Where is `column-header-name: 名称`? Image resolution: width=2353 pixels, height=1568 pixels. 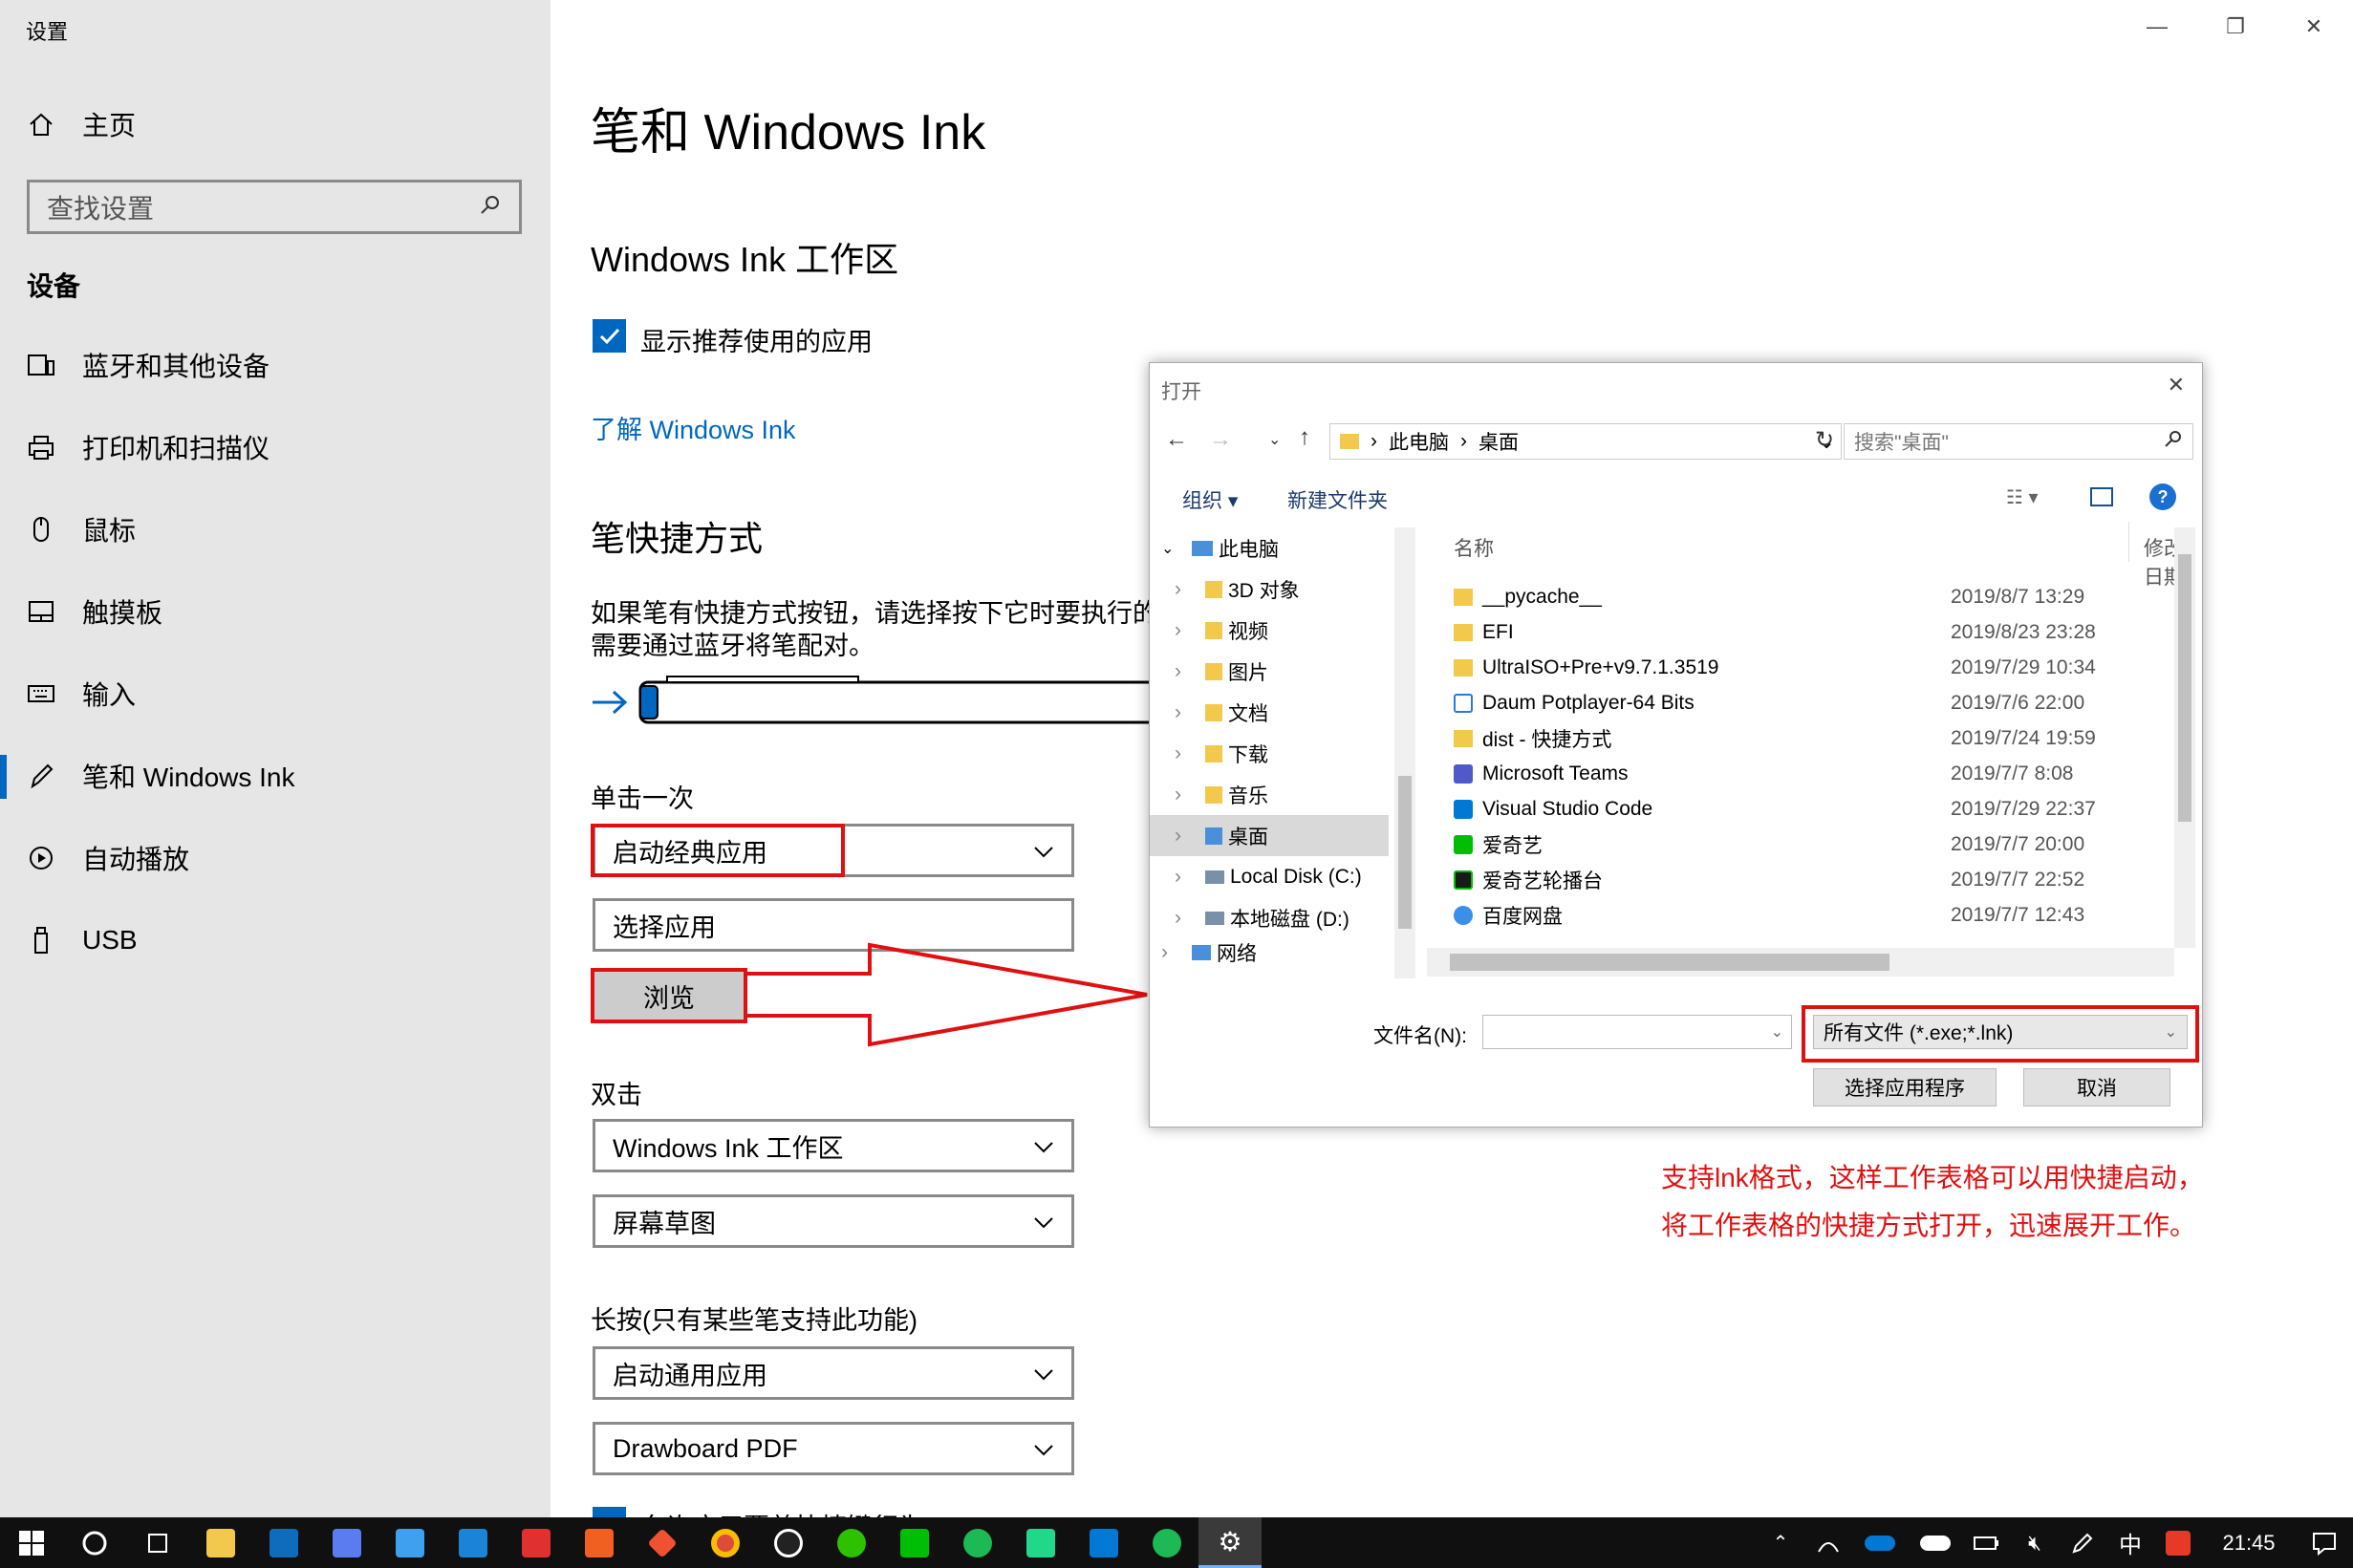 column-header-name: 名称 is located at coordinates (1474, 548).